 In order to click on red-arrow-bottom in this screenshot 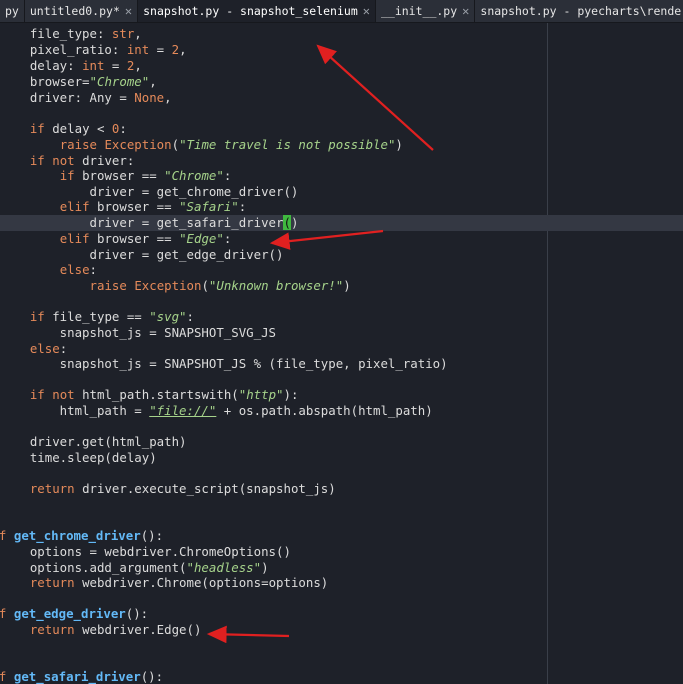, I will do `click(248, 634)`.